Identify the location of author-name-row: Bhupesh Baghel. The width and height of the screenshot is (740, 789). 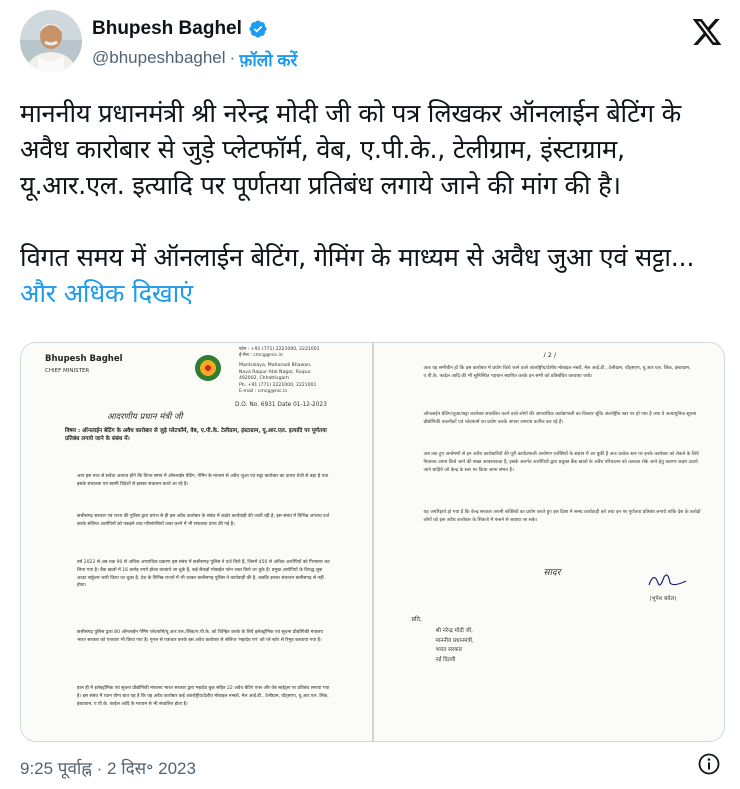
(180, 29).